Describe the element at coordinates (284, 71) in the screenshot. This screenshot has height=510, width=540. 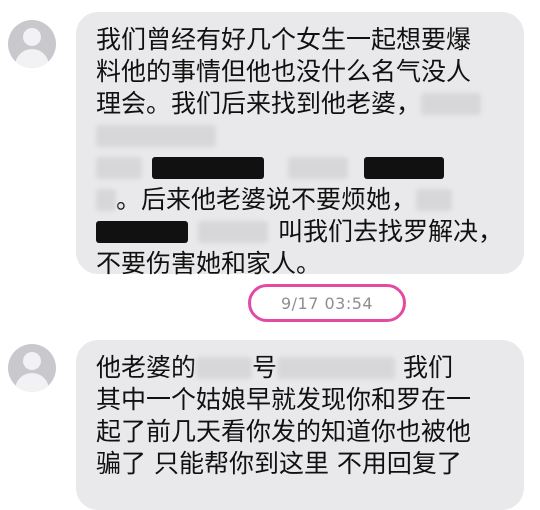
I see `message-line: 料他的事情但他也没什么名气没人` at that location.